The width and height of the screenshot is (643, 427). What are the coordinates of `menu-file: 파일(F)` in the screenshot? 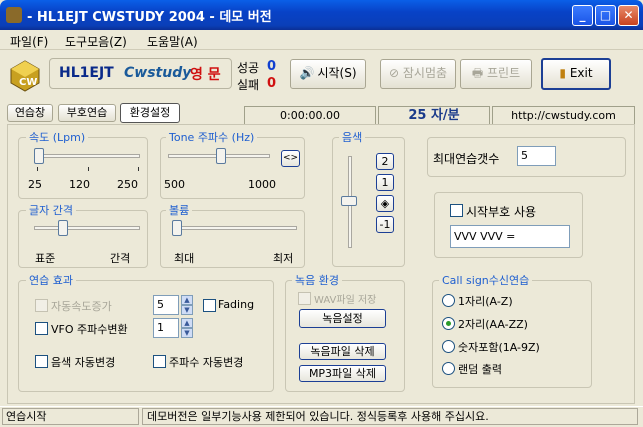 It's located at (29, 41).